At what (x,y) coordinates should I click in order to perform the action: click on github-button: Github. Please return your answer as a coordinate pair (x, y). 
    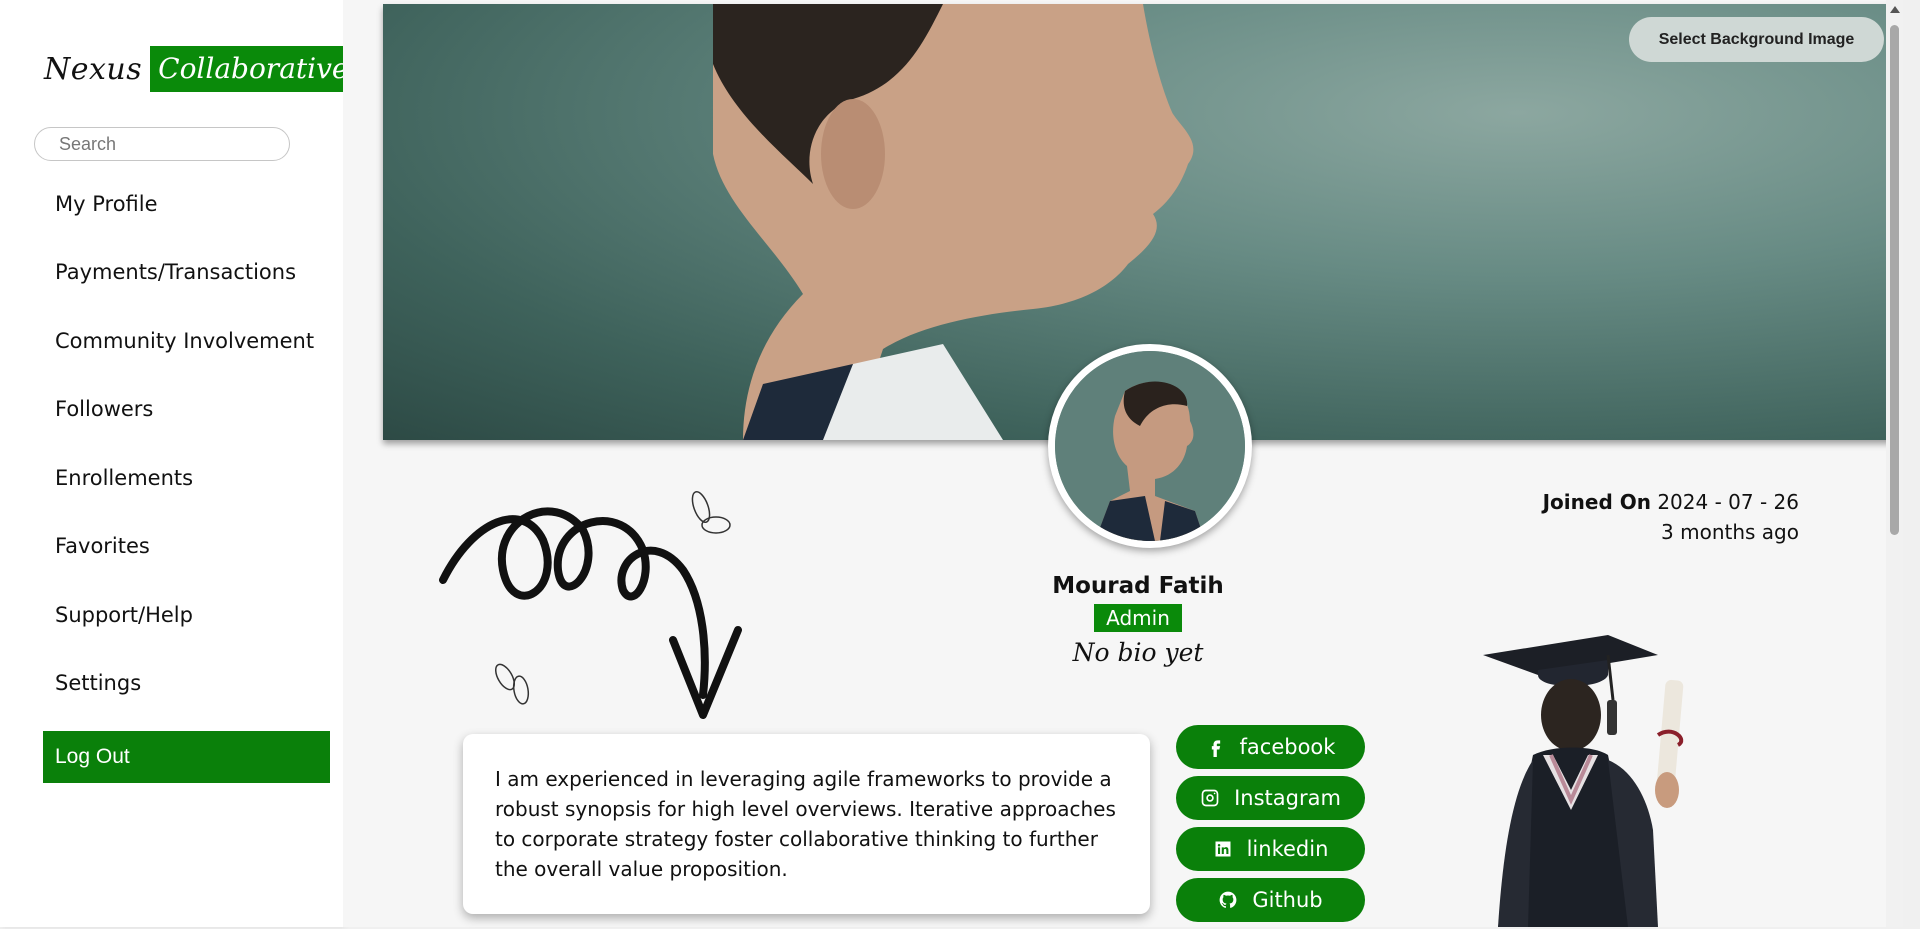
    Looking at the image, I should click on (1270, 900).